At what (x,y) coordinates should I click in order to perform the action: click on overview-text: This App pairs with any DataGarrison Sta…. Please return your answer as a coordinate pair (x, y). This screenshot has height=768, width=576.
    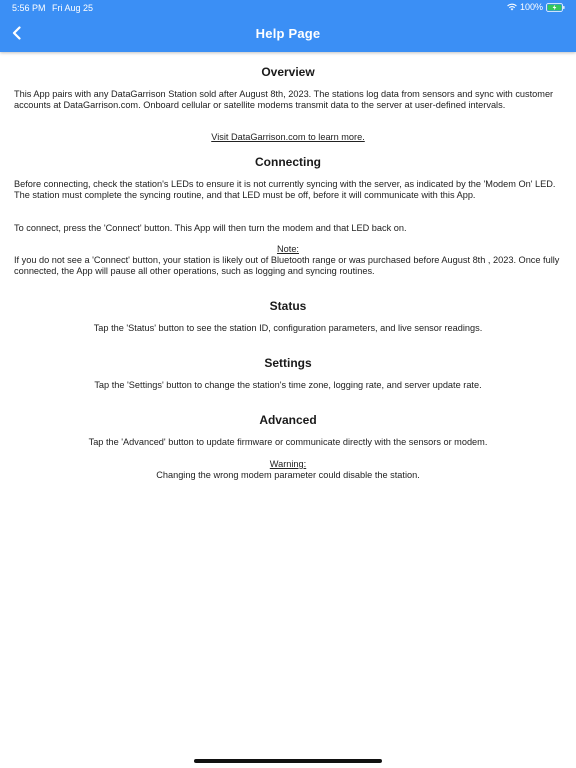
    Looking at the image, I should click on (284, 99).